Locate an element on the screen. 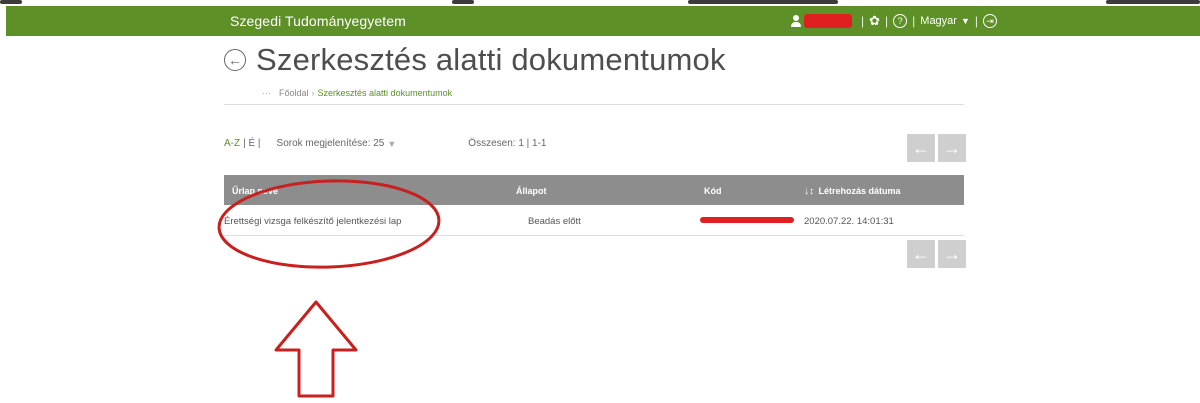  annotation-circle is located at coordinates (329, 224).